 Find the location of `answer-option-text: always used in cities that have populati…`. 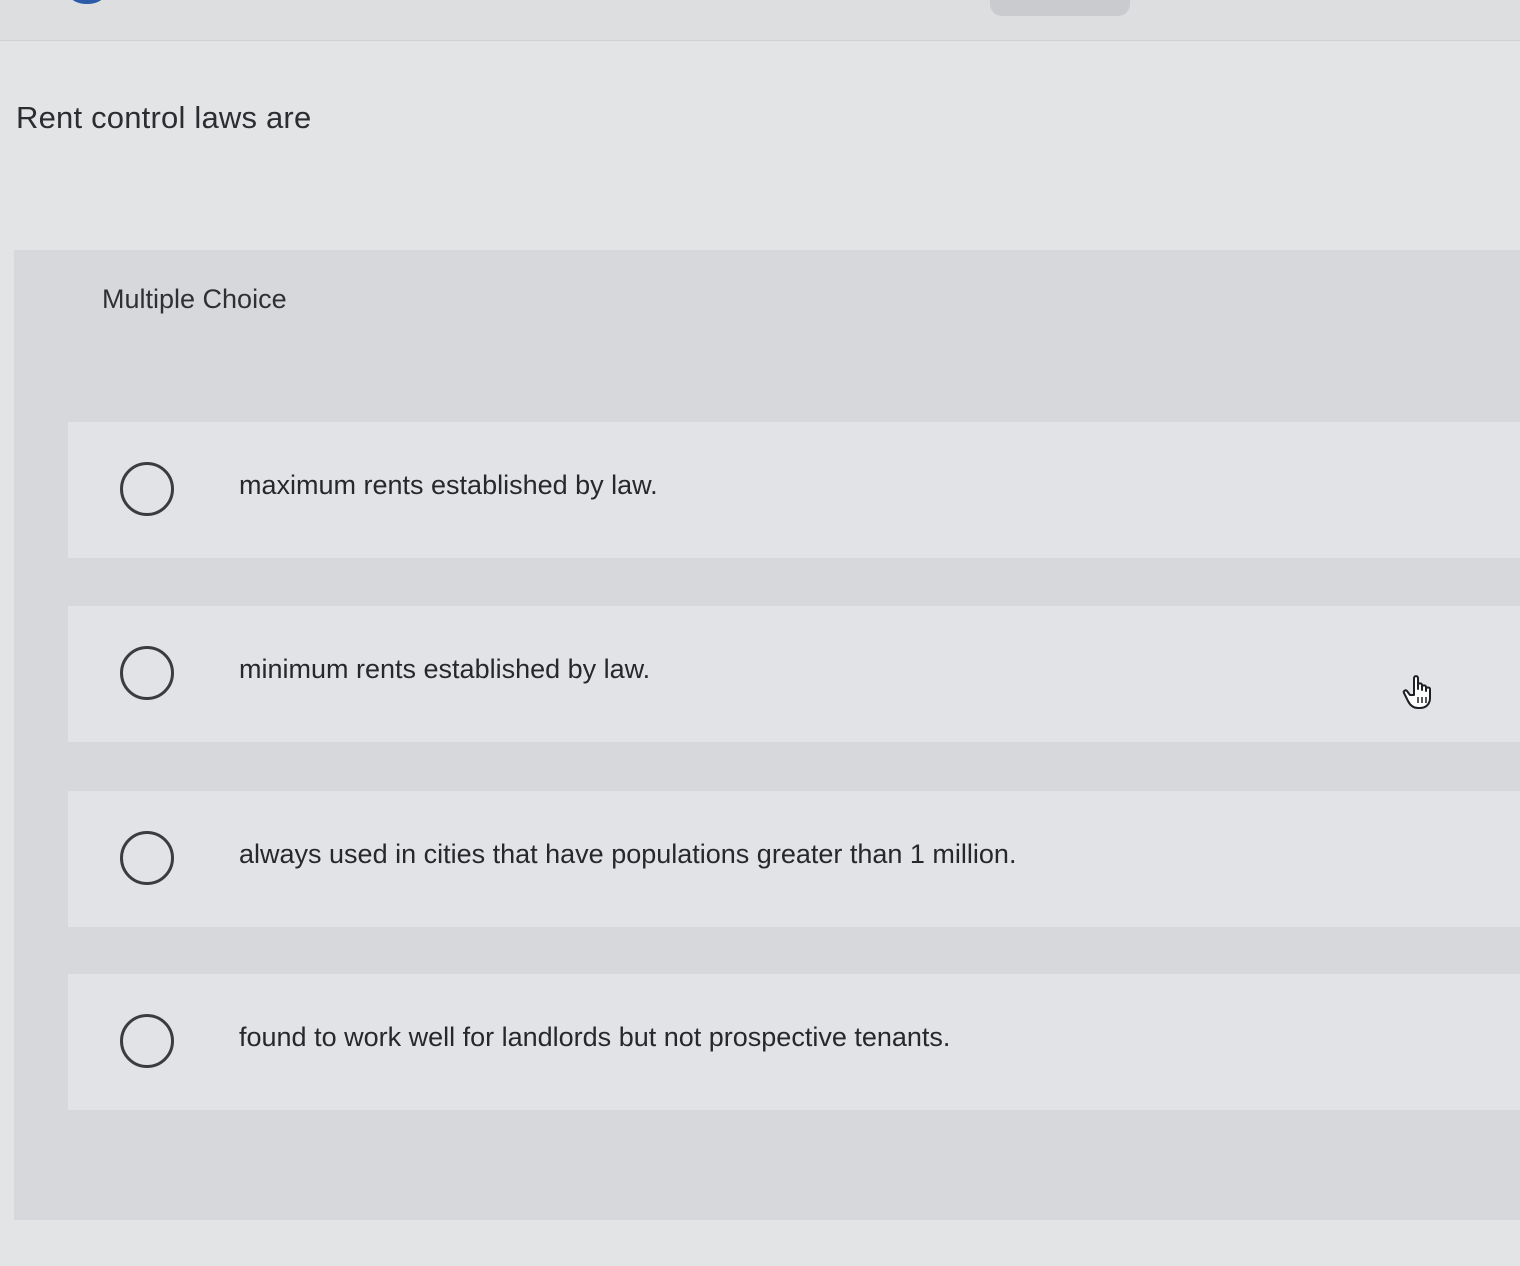

answer-option-text: always used in cities that have populati… is located at coordinates (628, 854).